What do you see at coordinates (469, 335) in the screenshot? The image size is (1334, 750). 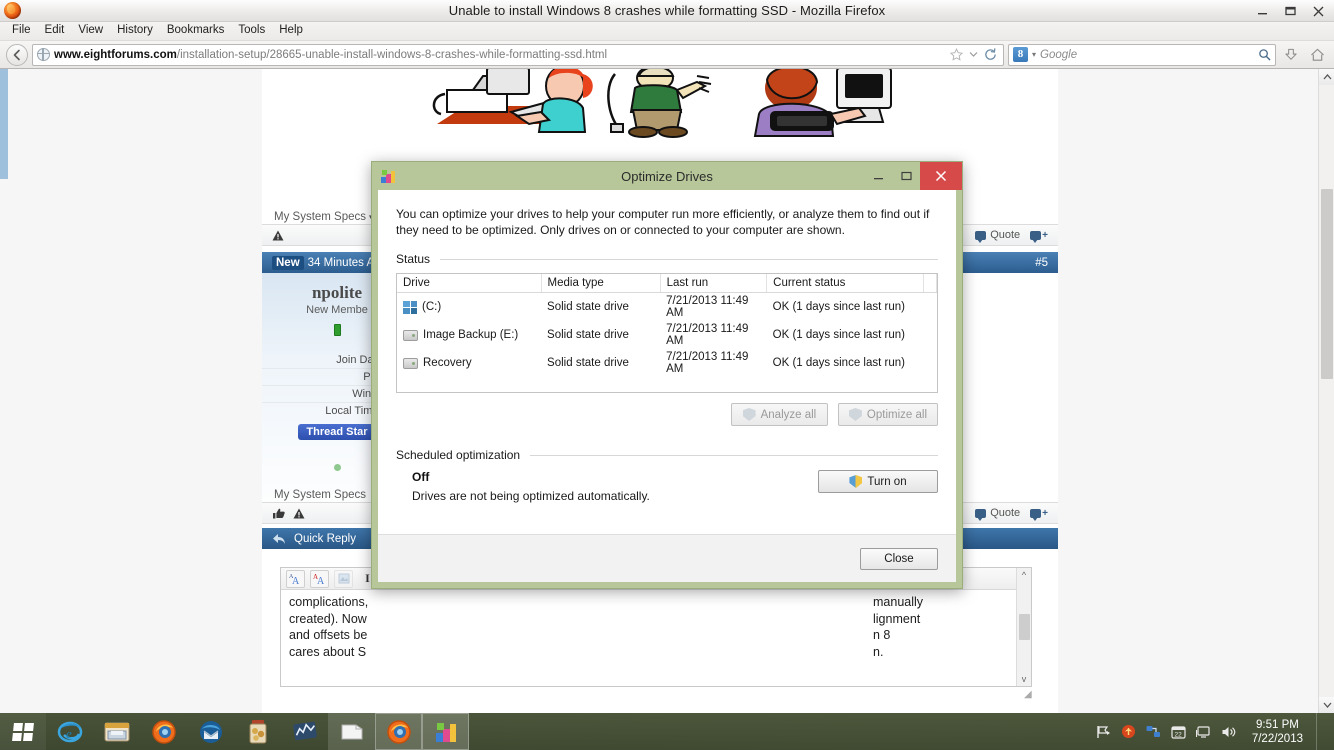 I see `cell-drive: Image Backup (E:)` at bounding box center [469, 335].